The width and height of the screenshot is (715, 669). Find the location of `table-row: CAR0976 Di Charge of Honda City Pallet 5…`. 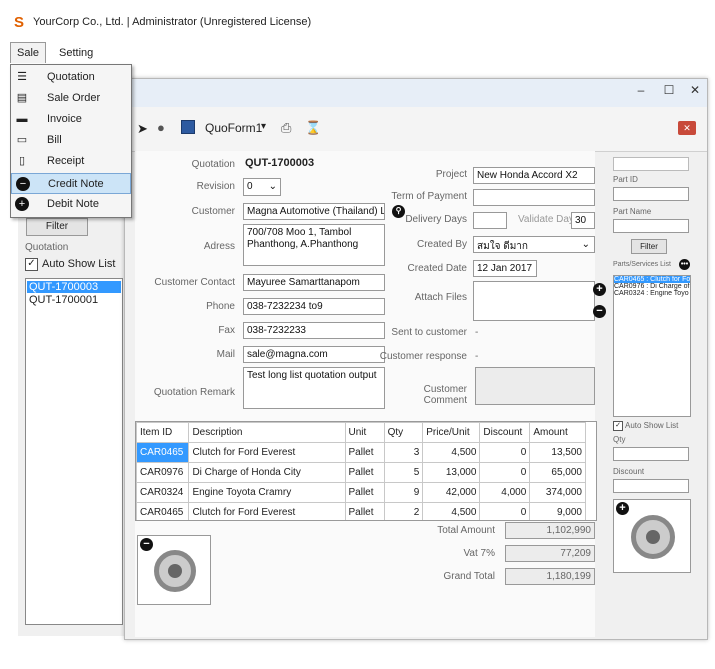

table-row: CAR0976 Di Charge of Honda City Pallet 5… is located at coordinates (361, 472).